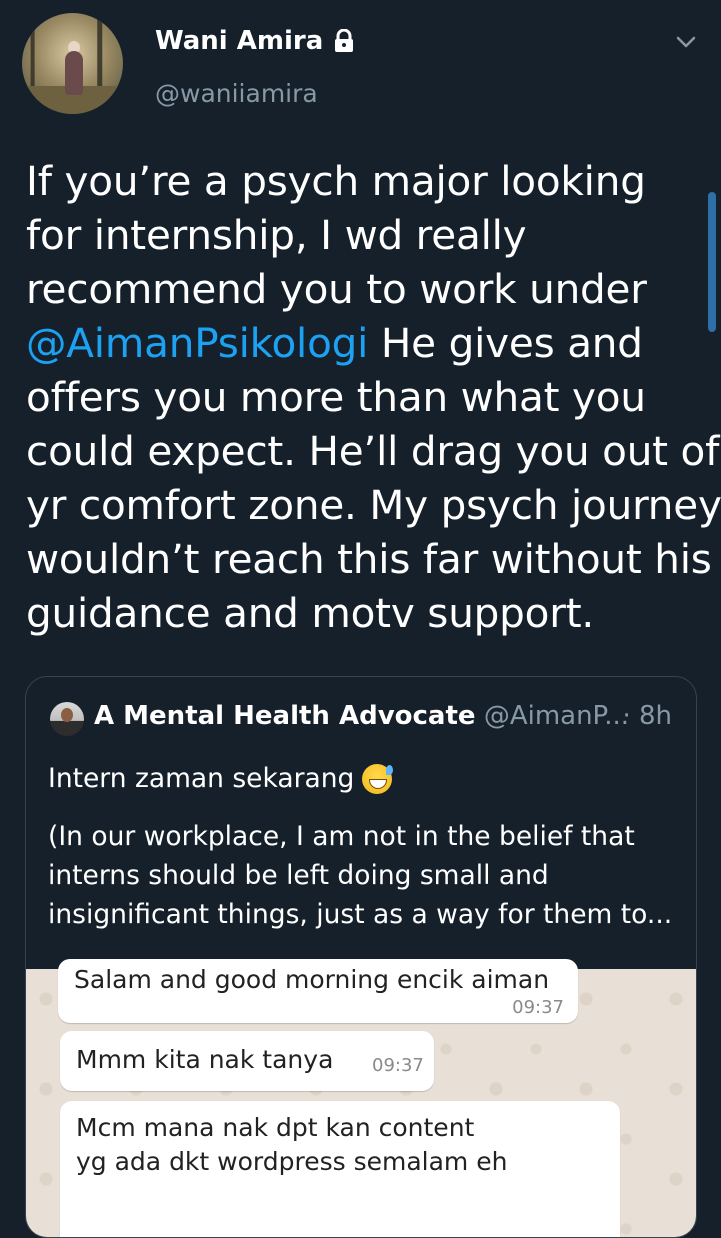 The height and width of the screenshot is (1238, 721). What do you see at coordinates (344, 40) in the screenshot?
I see `lock-icon` at bounding box center [344, 40].